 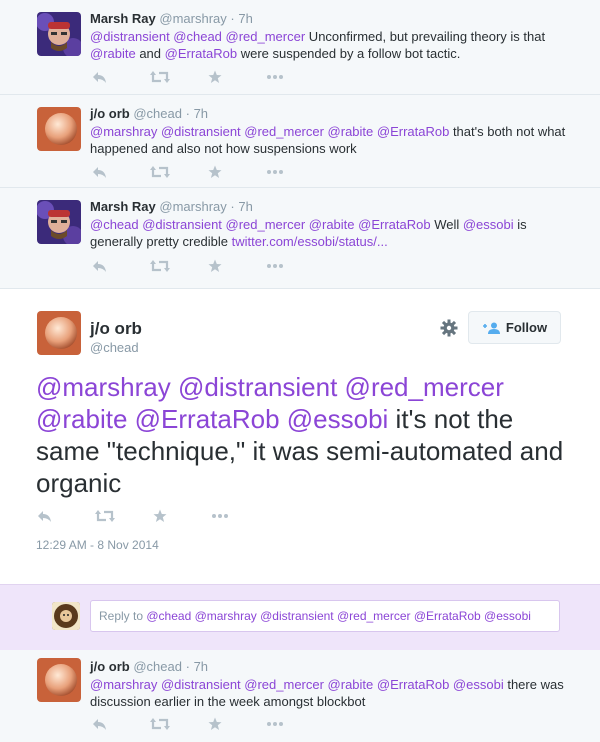 What do you see at coordinates (66, 616) in the screenshot?
I see `avatar-current-user` at bounding box center [66, 616].